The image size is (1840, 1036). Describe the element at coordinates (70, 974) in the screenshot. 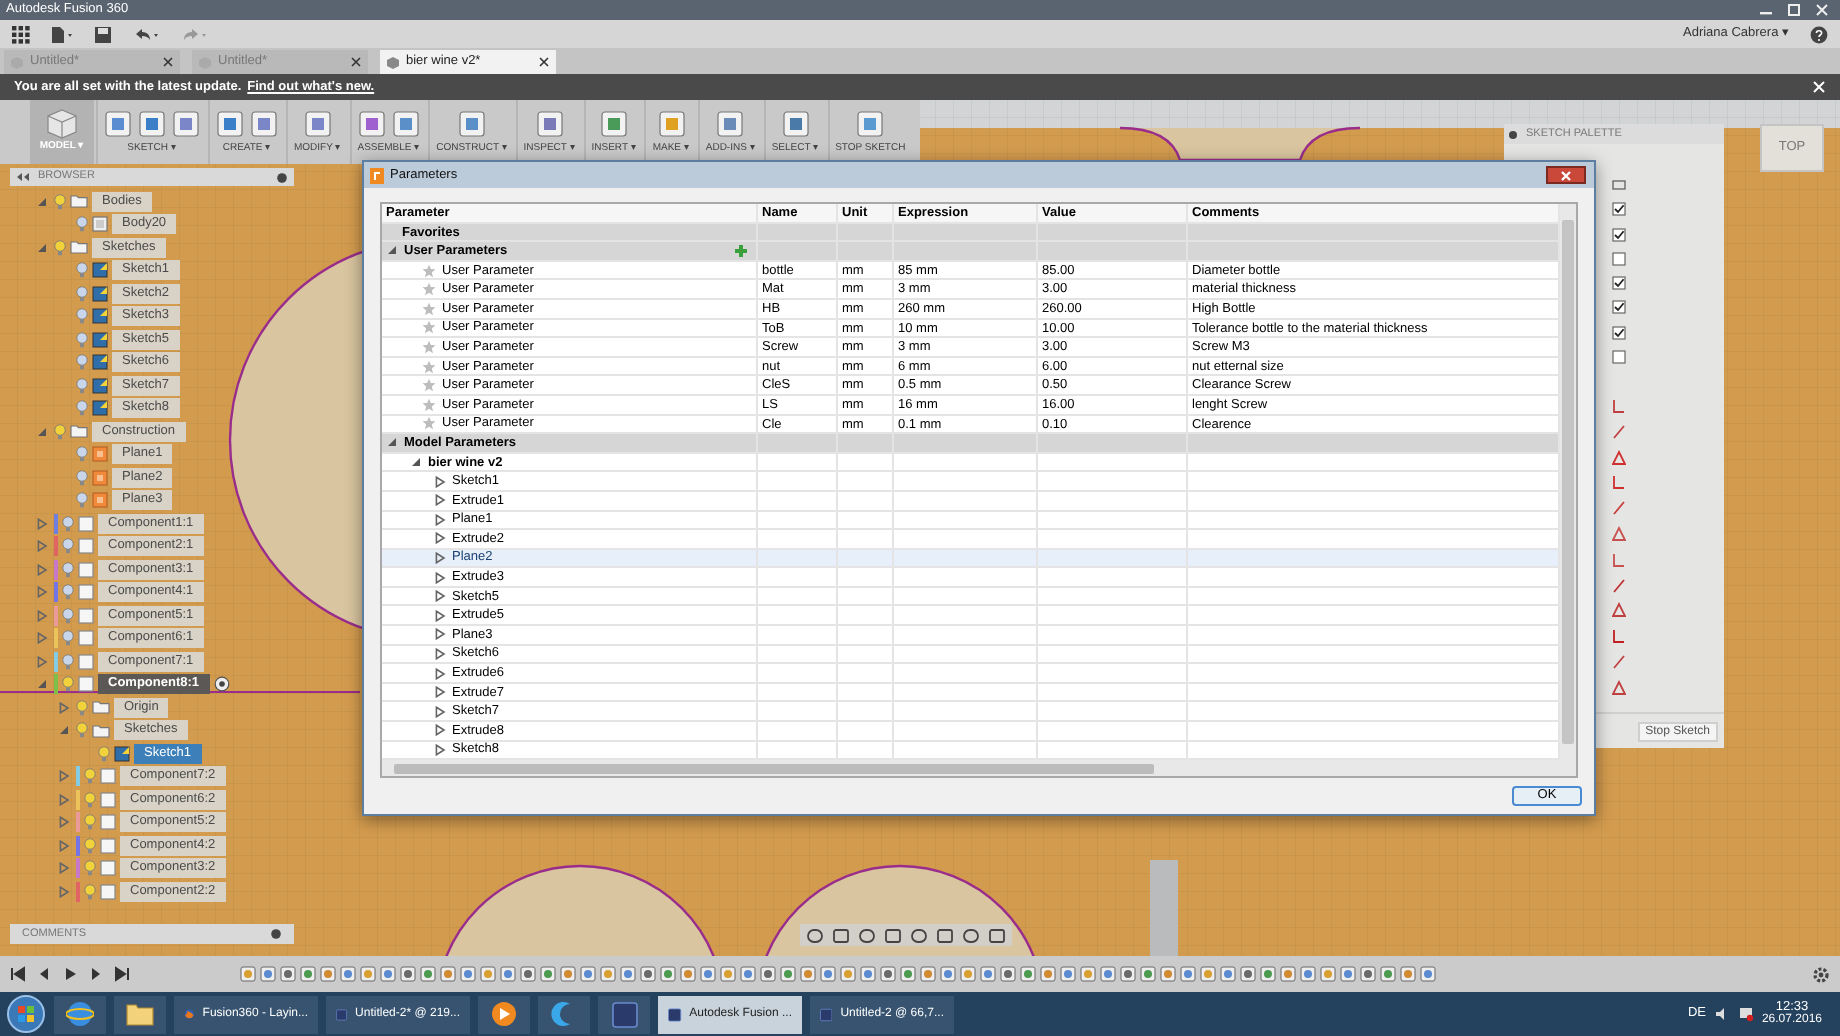

I see `play-icon` at that location.